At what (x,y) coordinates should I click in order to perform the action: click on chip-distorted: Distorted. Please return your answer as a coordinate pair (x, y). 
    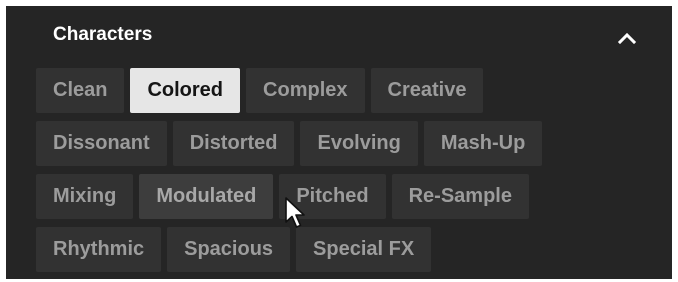
    Looking at the image, I should click on (233, 143).